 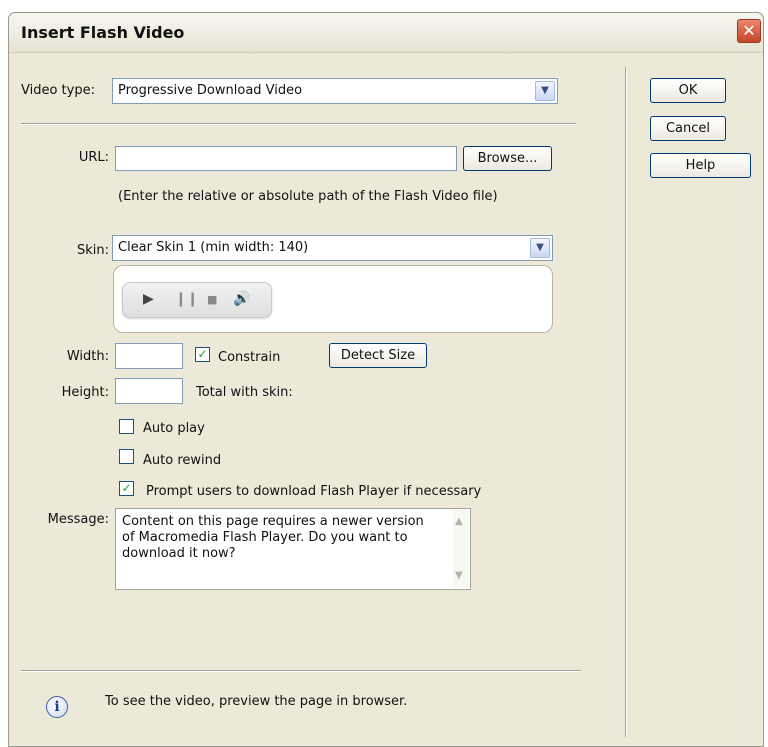 What do you see at coordinates (301, 671) in the screenshot?
I see `divider-bottom` at bounding box center [301, 671].